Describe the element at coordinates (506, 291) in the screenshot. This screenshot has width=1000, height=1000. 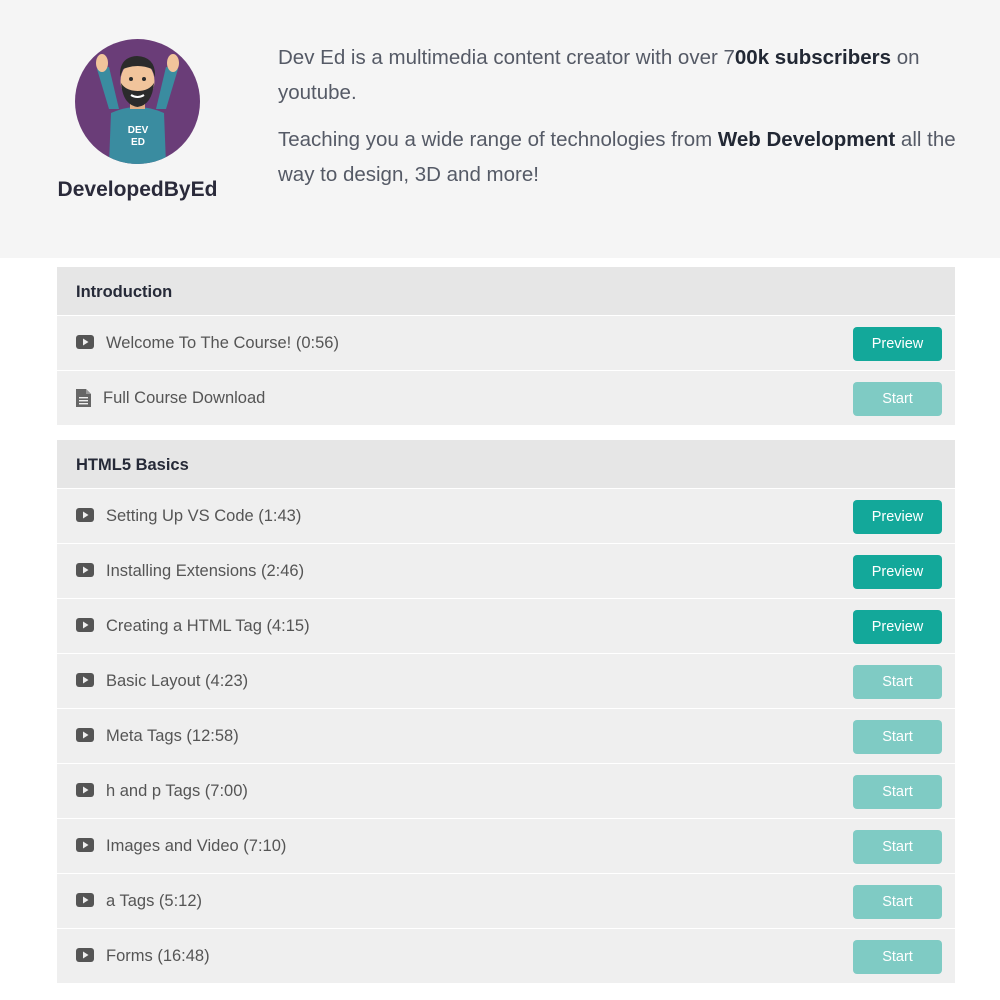
I see `section-title: Introduction` at that location.